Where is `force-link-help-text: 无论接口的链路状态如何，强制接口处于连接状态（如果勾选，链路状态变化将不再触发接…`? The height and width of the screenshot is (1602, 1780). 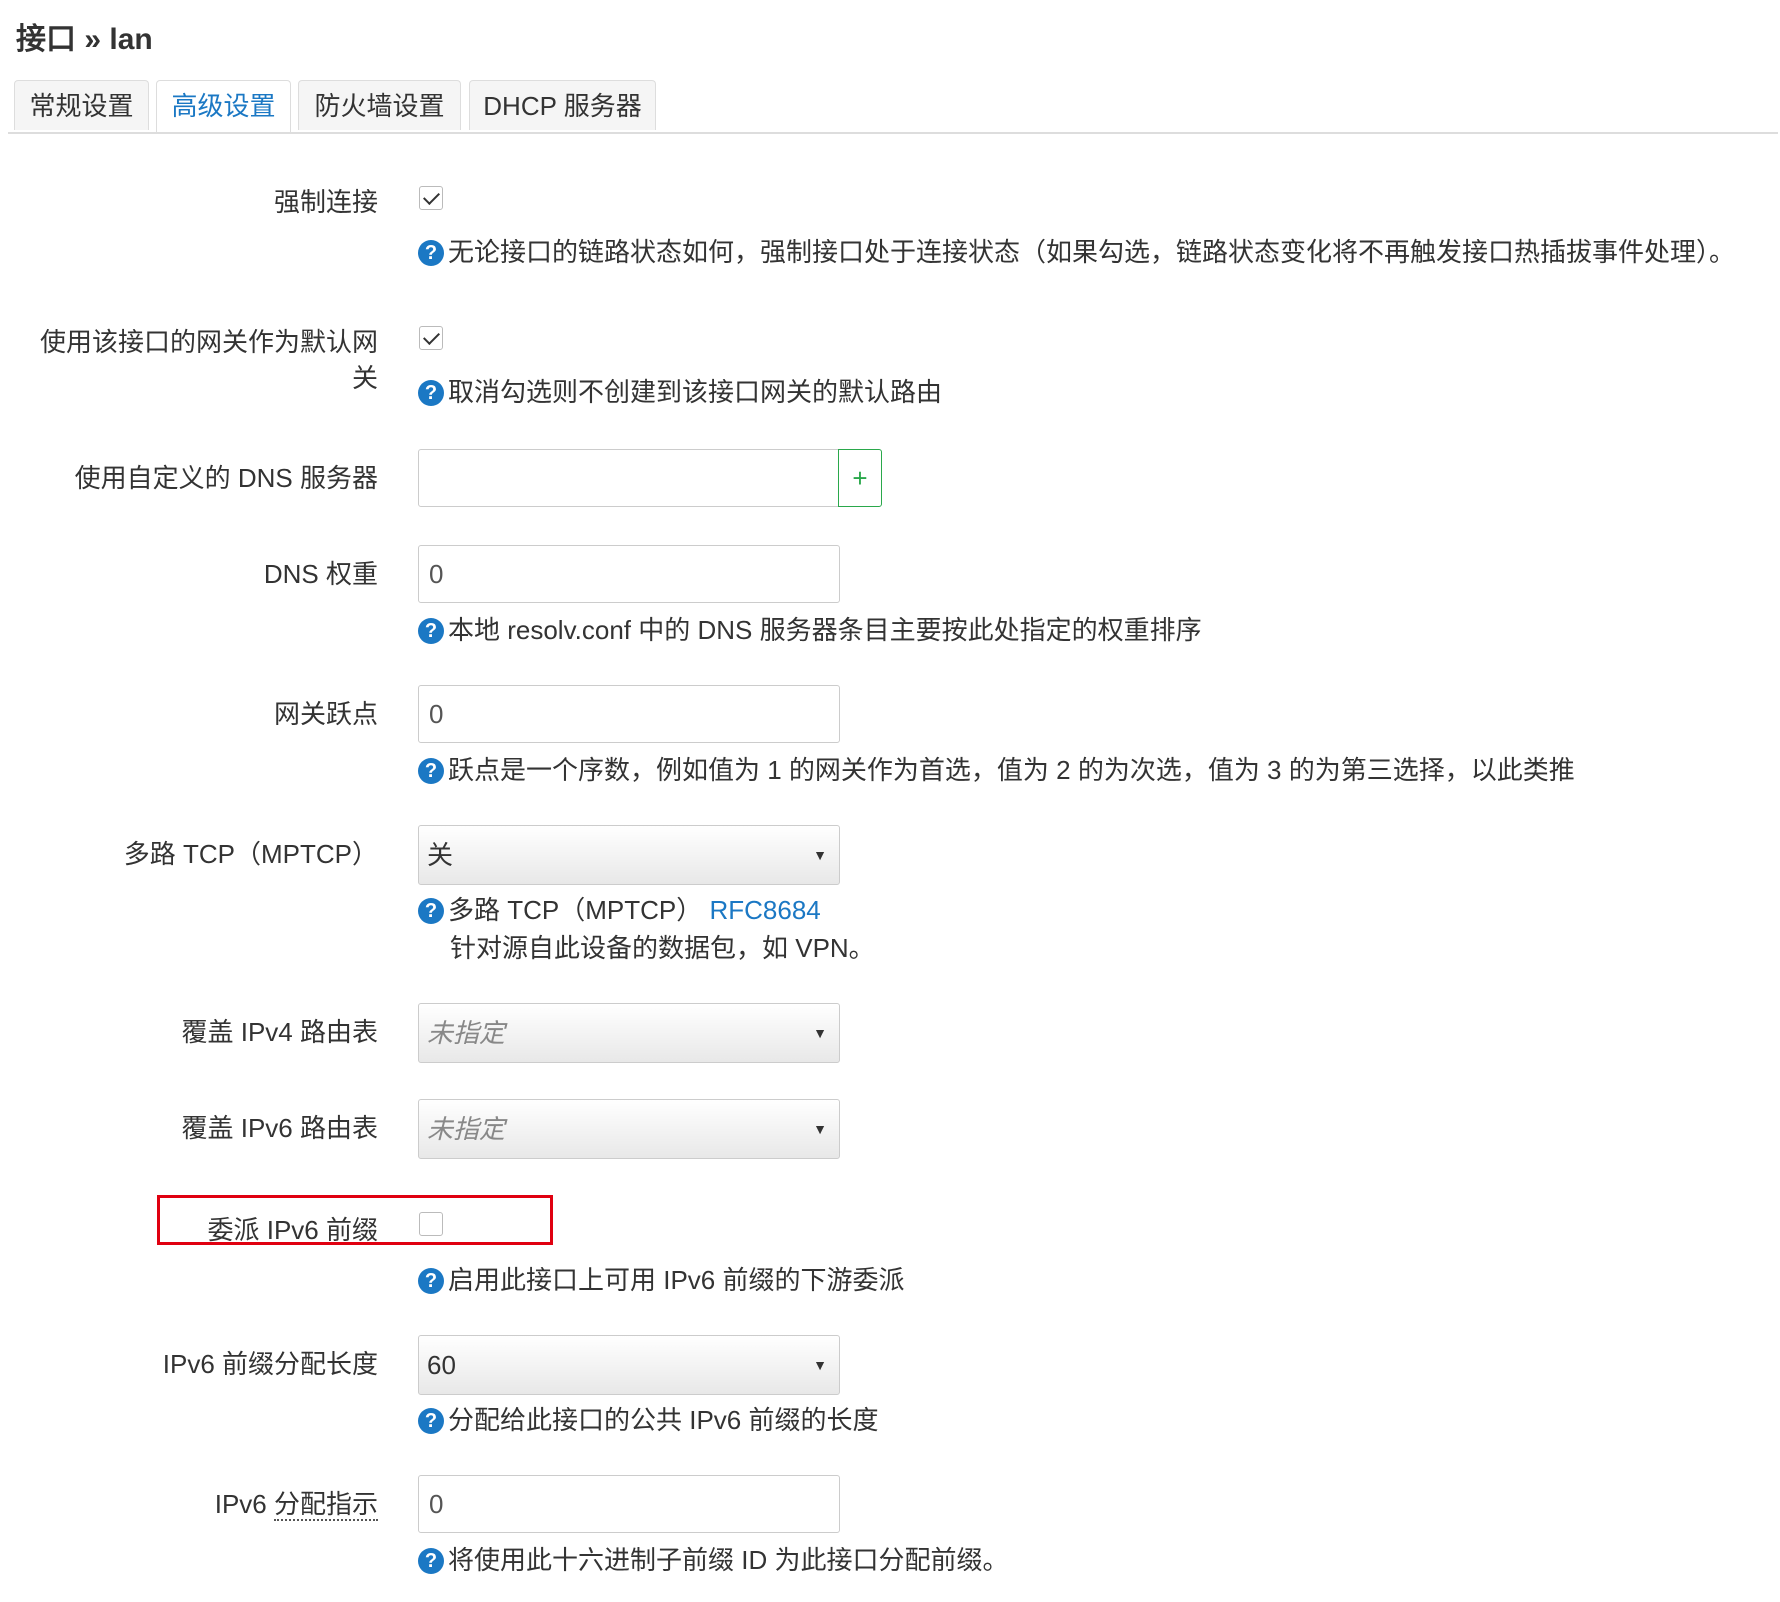
force-link-help-text: 无论接口的链路状态如何，强制接口处于连接状态（如果勾选，链路状态变化将不再触发接… is located at coordinates (1092, 252).